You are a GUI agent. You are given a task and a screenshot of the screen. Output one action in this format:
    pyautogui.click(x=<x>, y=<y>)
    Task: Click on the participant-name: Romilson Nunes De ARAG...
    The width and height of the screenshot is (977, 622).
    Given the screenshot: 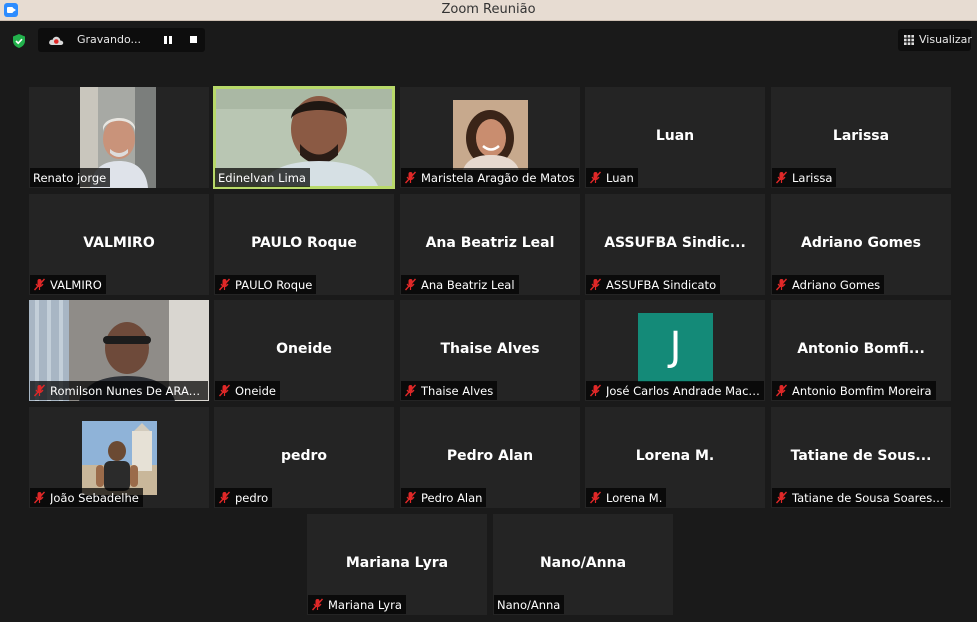 What is the action you would take?
    pyautogui.click(x=127, y=391)
    